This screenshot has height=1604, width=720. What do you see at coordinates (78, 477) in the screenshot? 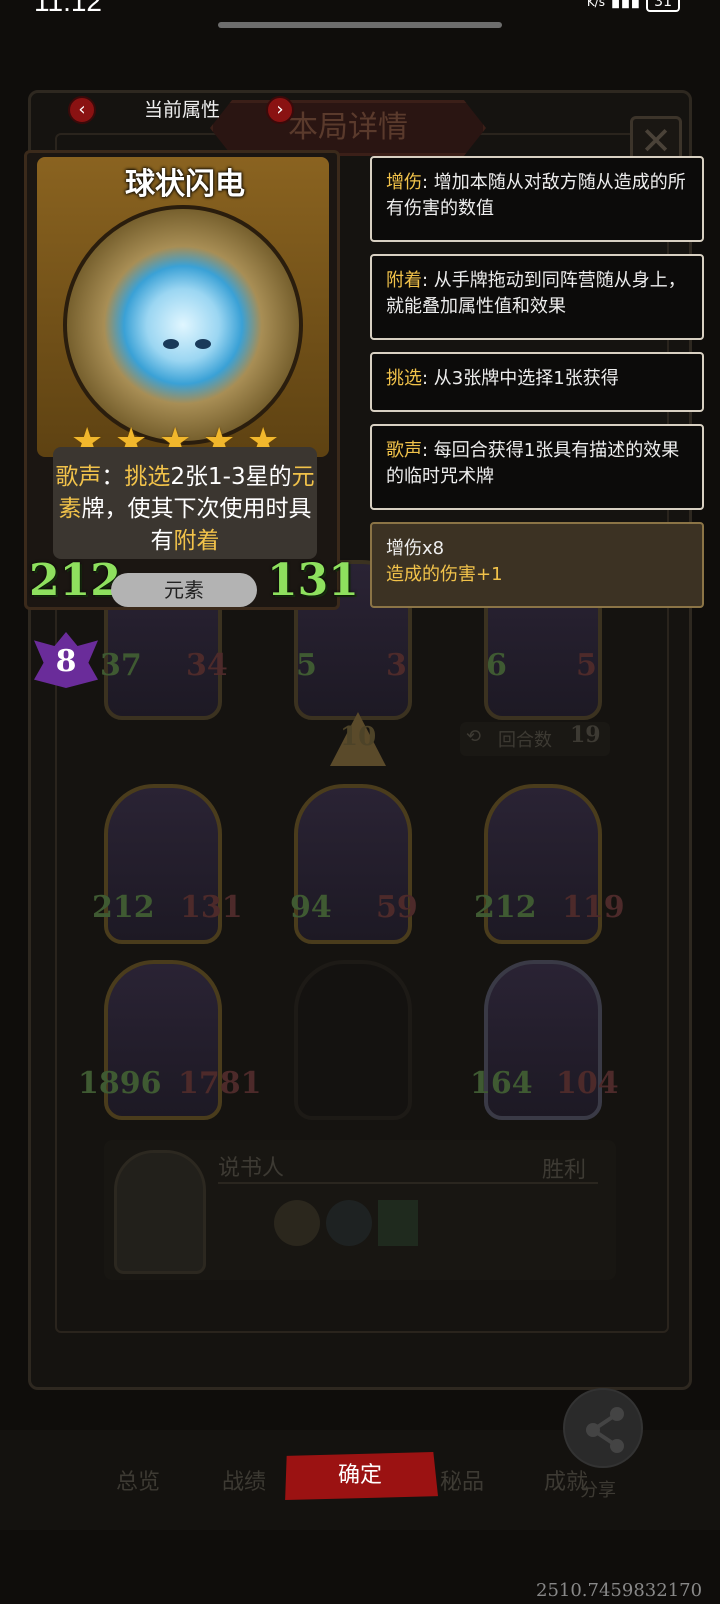
I see `desc-keyword-song: 歌声` at bounding box center [78, 477].